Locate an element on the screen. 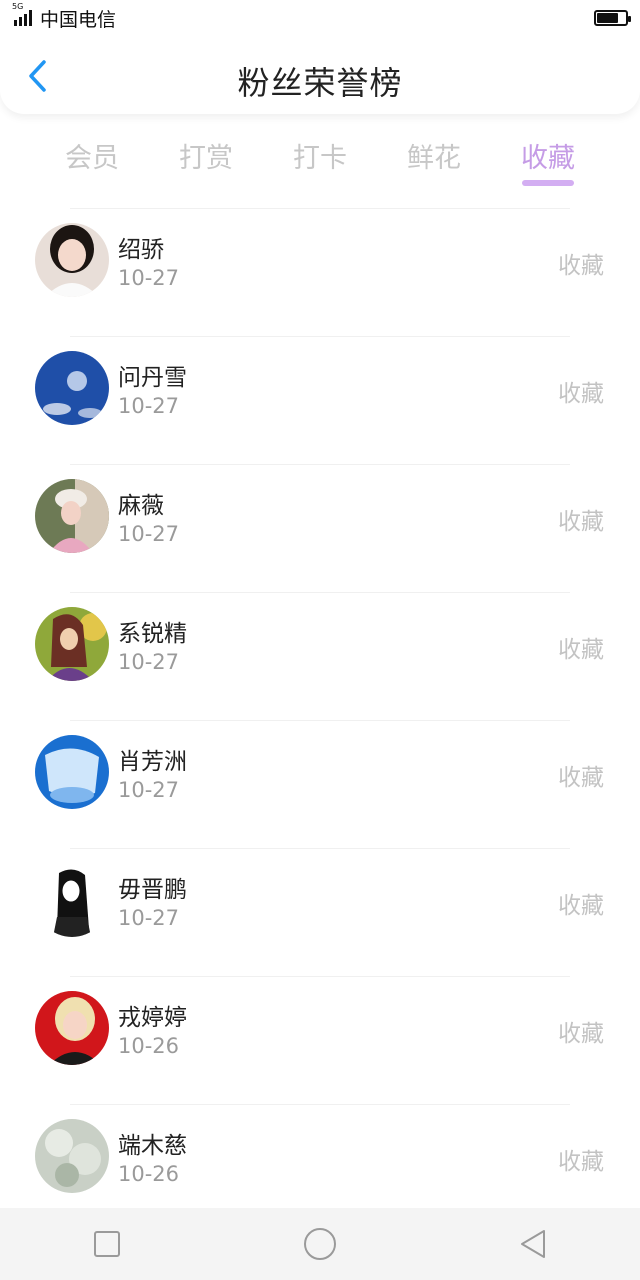  fan-name: 肖芳洲 is located at coordinates (152, 762).